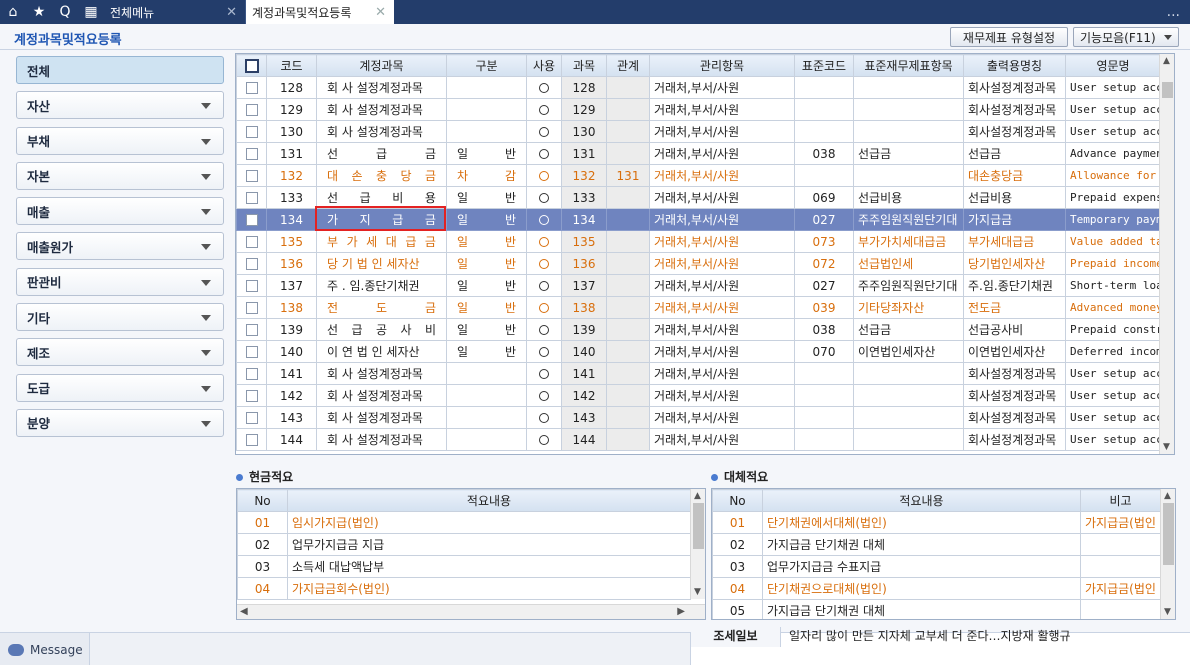  Describe the element at coordinates (381, 307) in the screenshot. I see `account-cell: 전도금` at that location.